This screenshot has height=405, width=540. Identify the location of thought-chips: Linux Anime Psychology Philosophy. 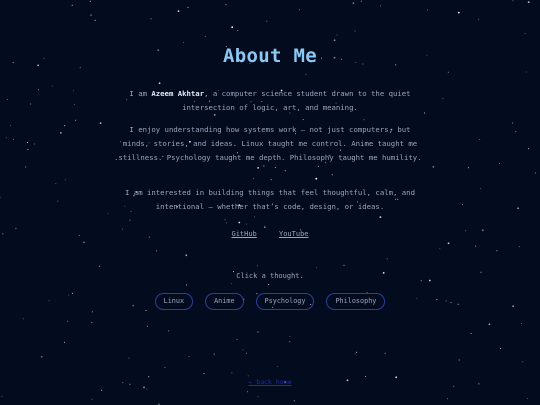
(270, 301).